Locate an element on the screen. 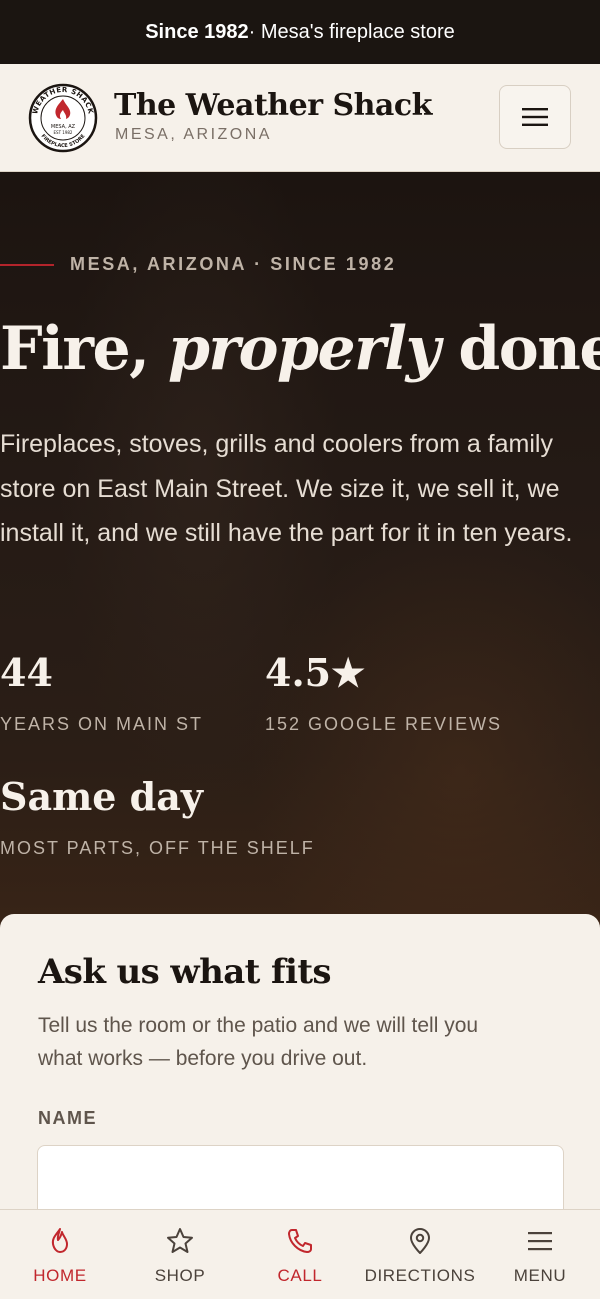 Image resolution: width=600 pixels, height=1299 pixels. name-label: NAME is located at coordinates (67, 1118).